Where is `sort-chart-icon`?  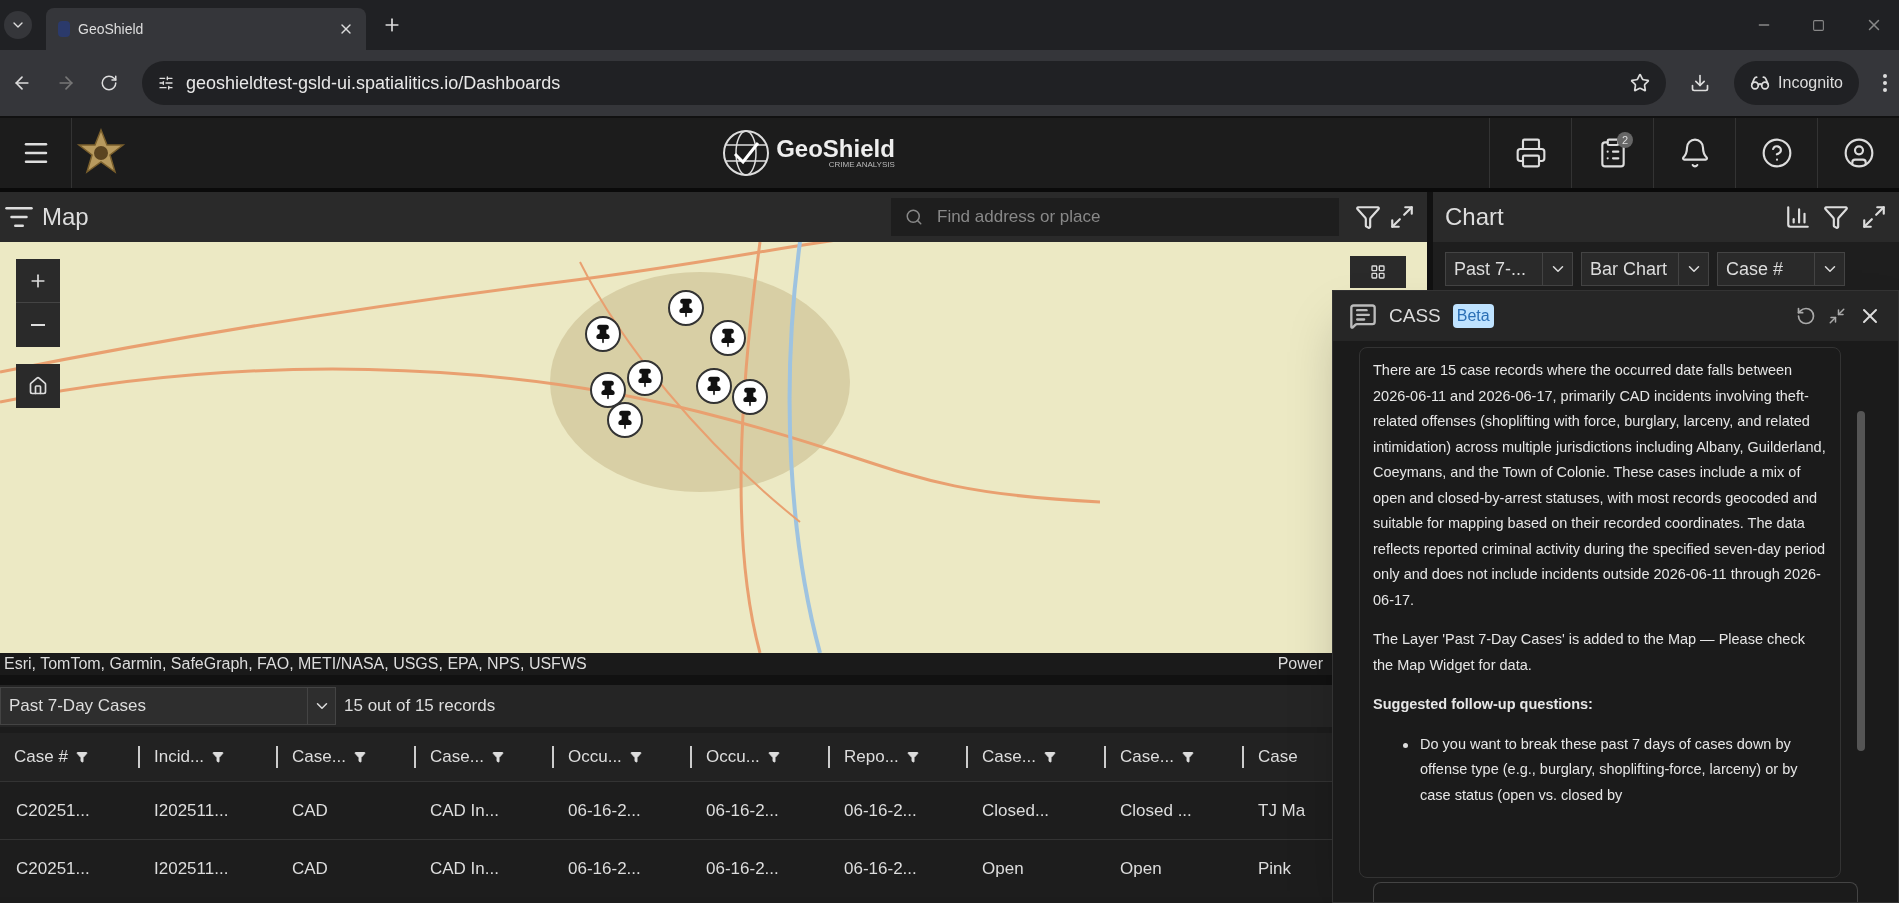
sort-chart-icon is located at coordinates (1798, 217).